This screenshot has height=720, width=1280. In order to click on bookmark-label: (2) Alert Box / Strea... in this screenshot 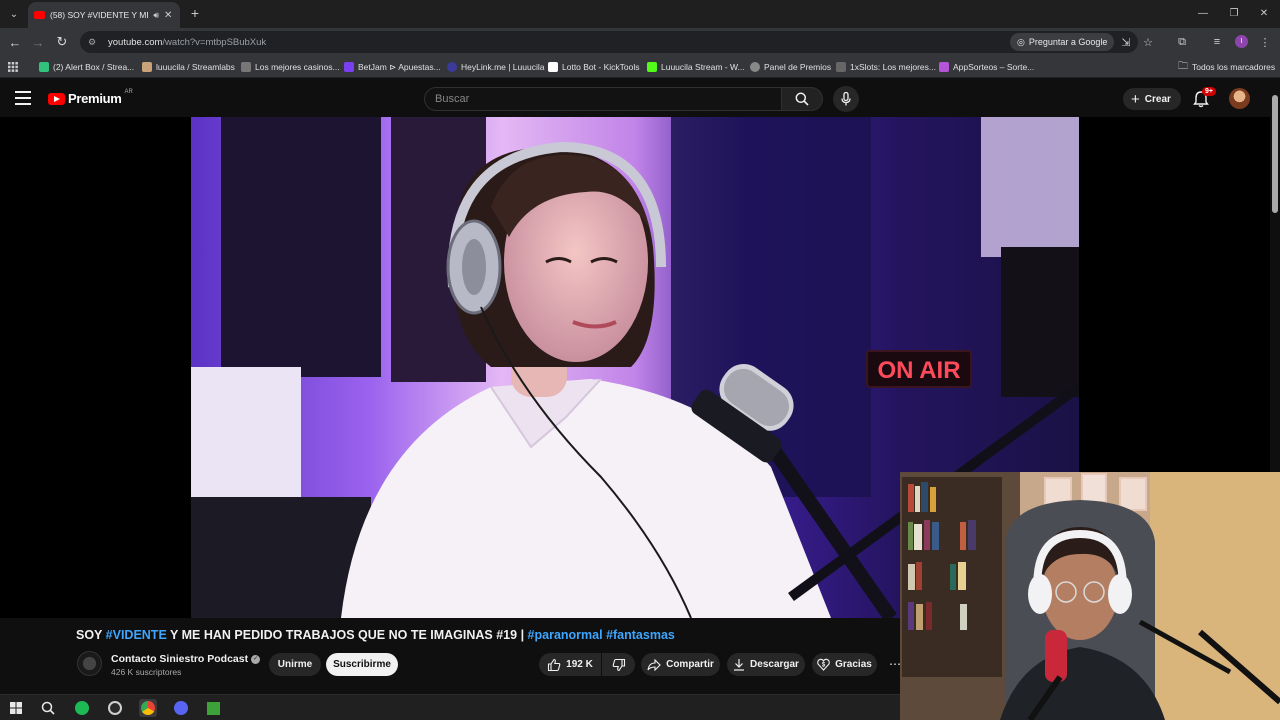, I will do `click(94, 67)`.